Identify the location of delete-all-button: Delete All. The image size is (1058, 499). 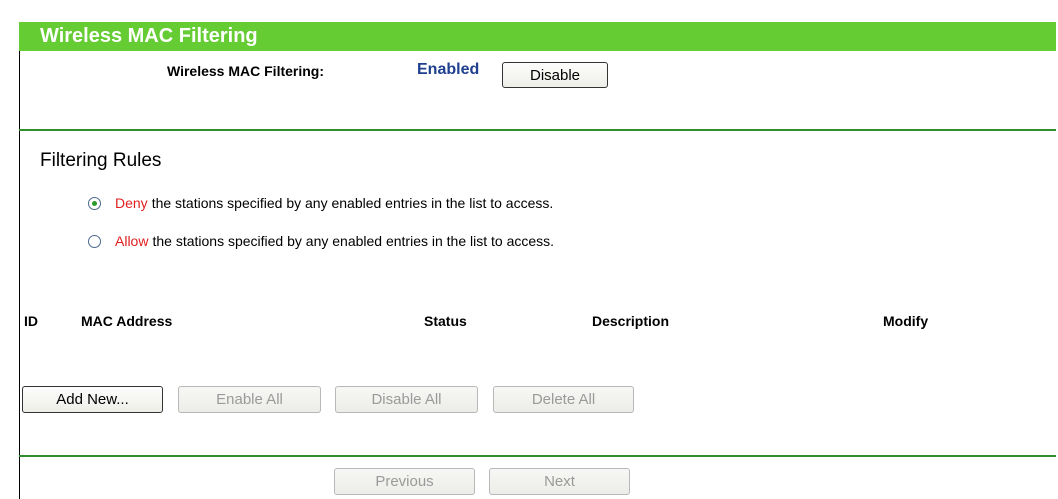
(563, 399).